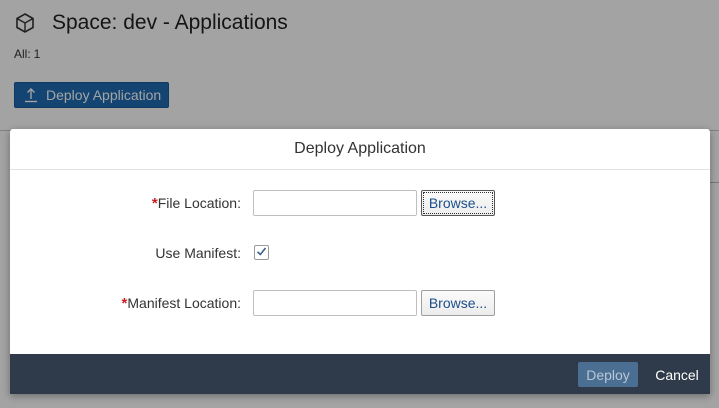  Describe the element at coordinates (608, 374) in the screenshot. I see `deploy-button: Deploy` at that location.